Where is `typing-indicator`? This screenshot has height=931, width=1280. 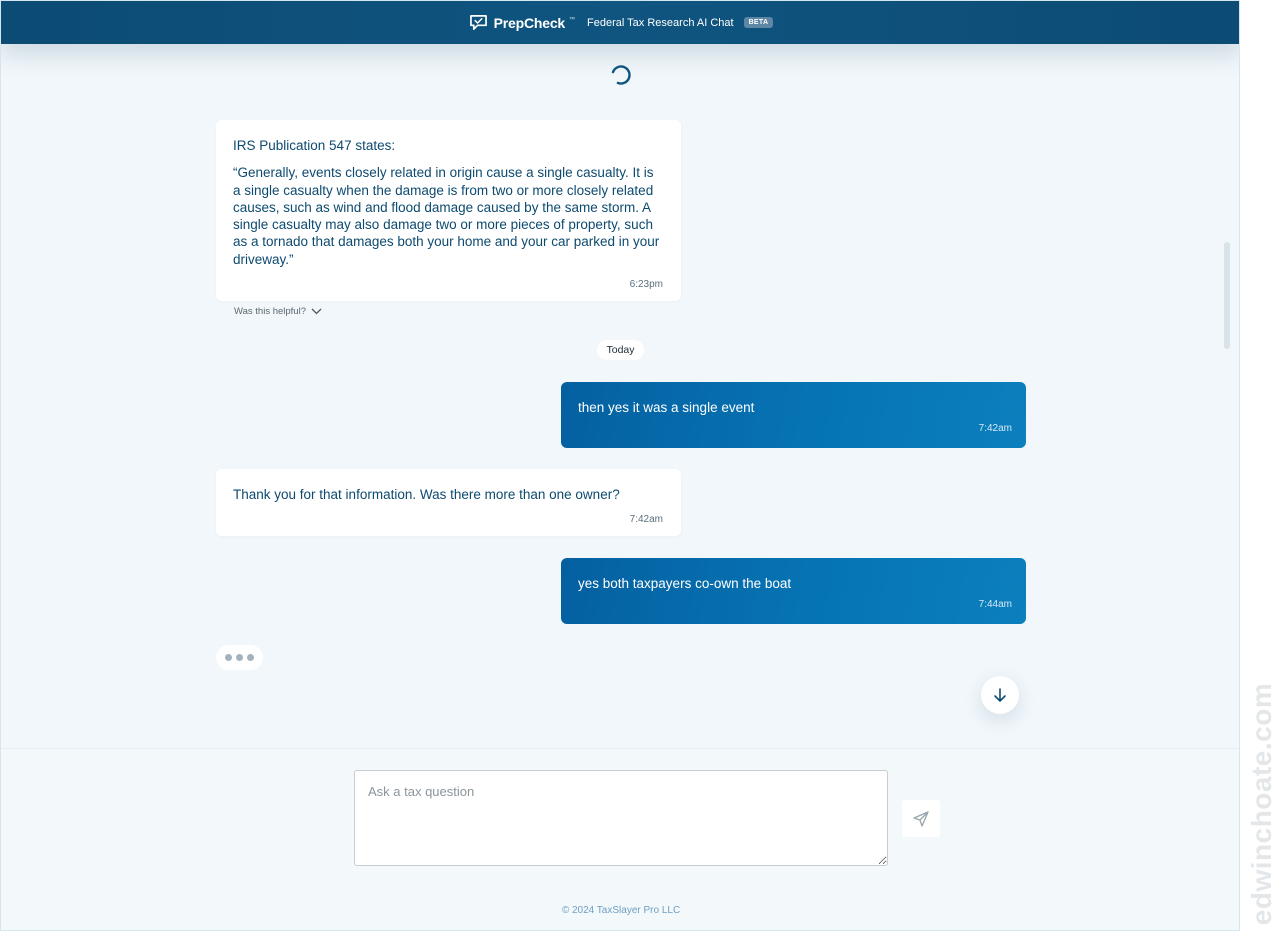 typing-indicator is located at coordinates (239, 657).